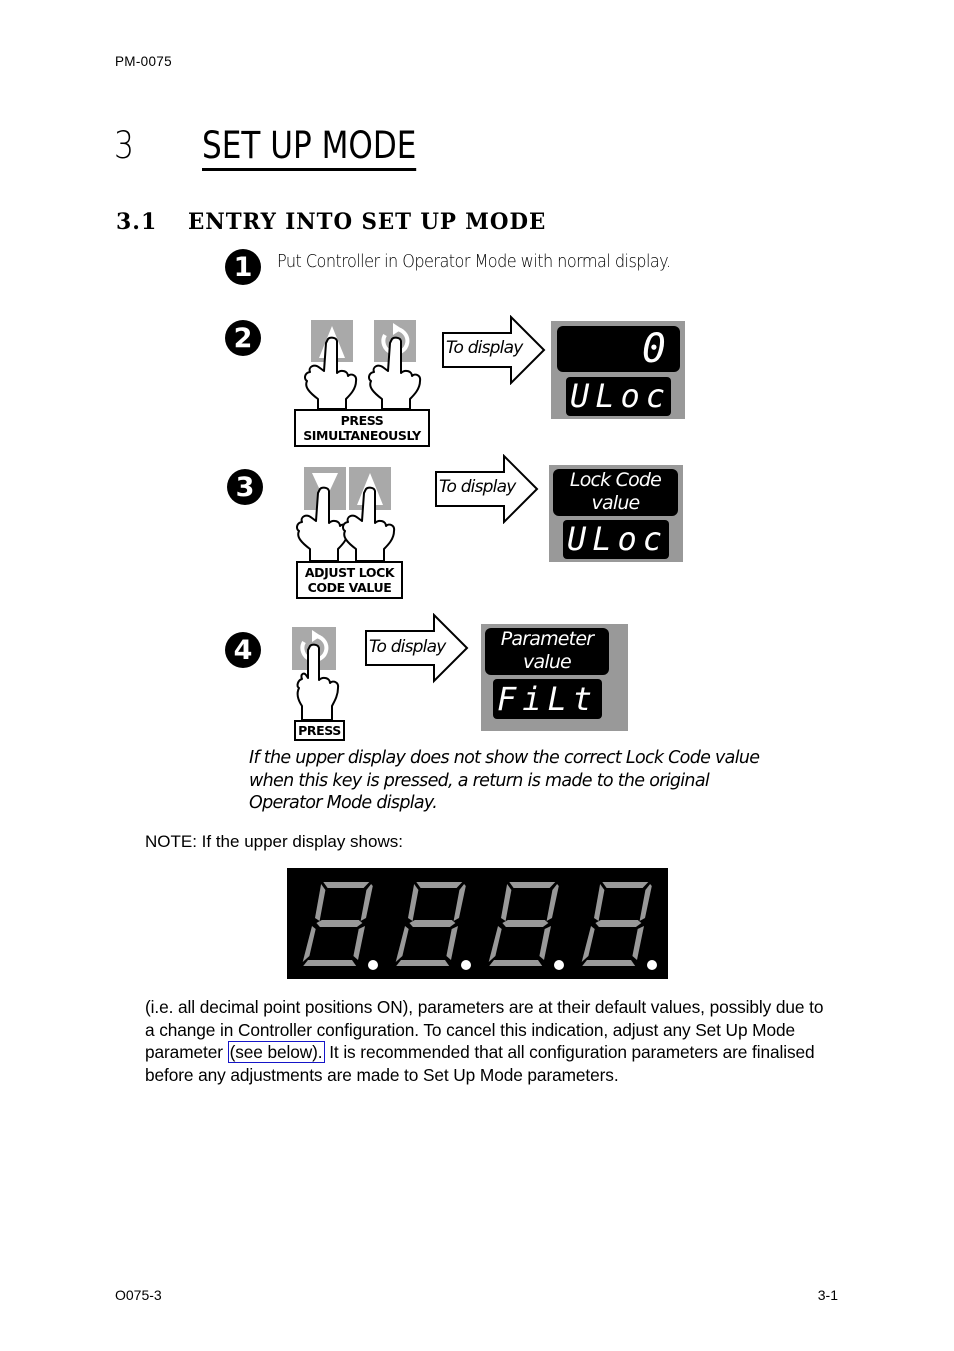  What do you see at coordinates (362, 420) in the screenshot?
I see `label-line: PRESS` at bounding box center [362, 420].